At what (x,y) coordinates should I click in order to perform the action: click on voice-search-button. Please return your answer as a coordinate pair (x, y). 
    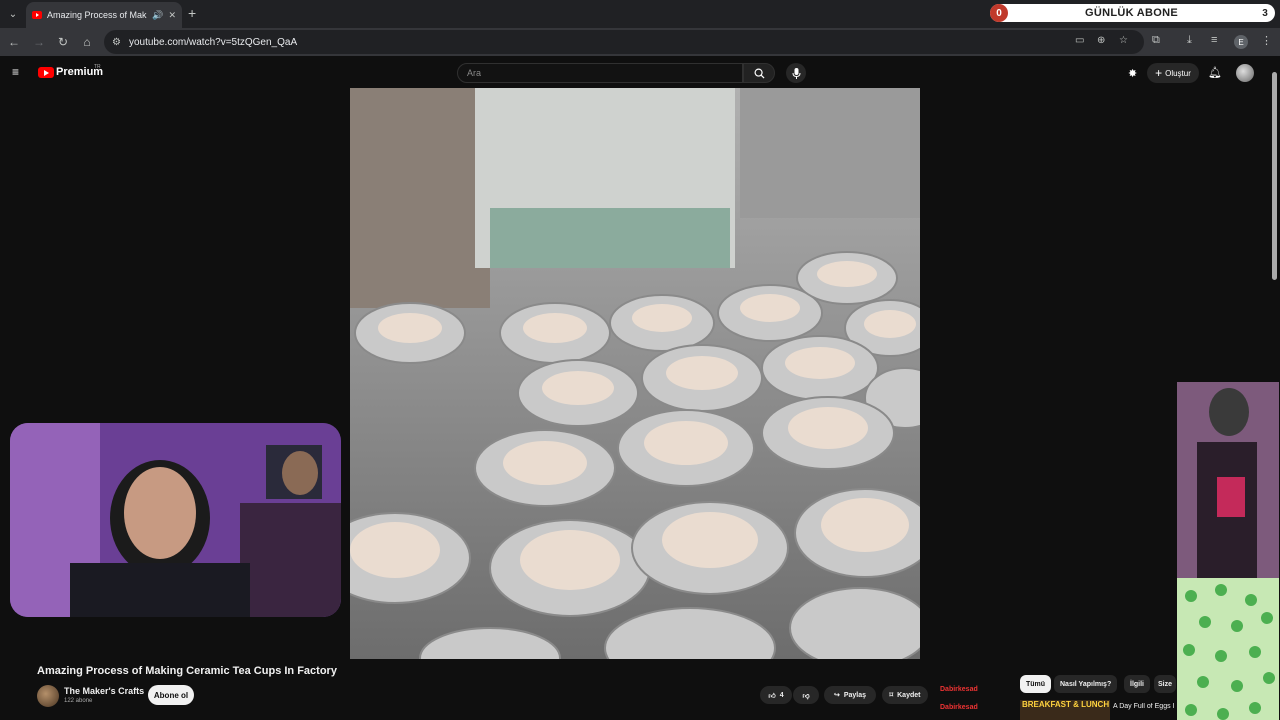
    Looking at the image, I should click on (796, 73).